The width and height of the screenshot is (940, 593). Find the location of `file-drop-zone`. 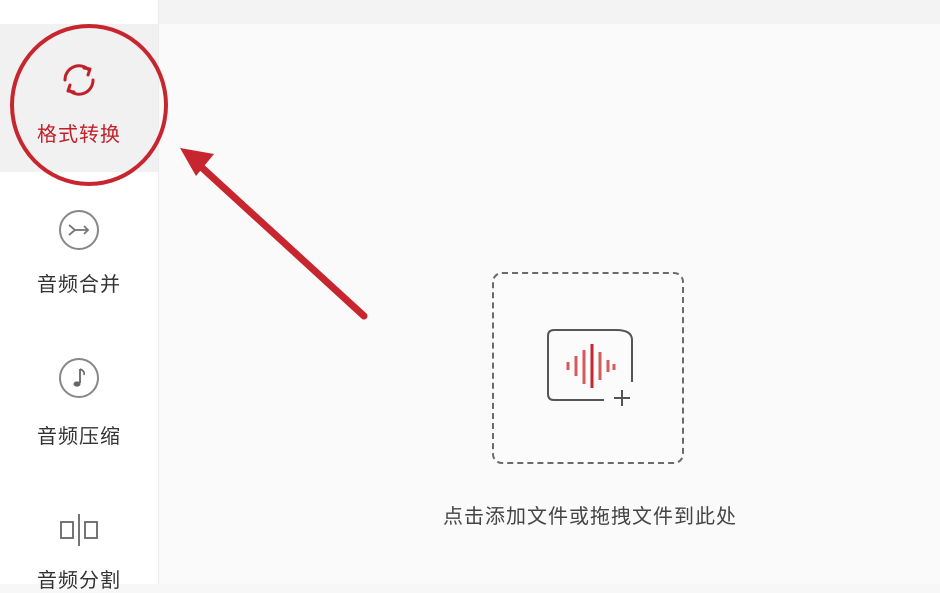

file-drop-zone is located at coordinates (588, 368).